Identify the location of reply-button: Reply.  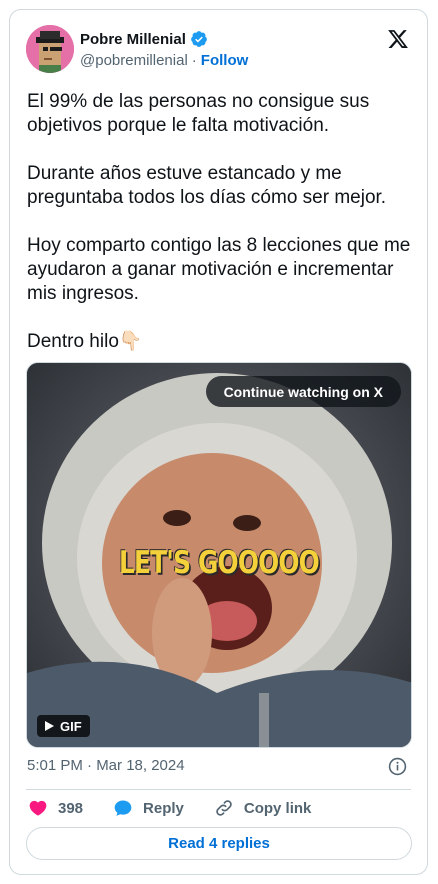
(148, 808).